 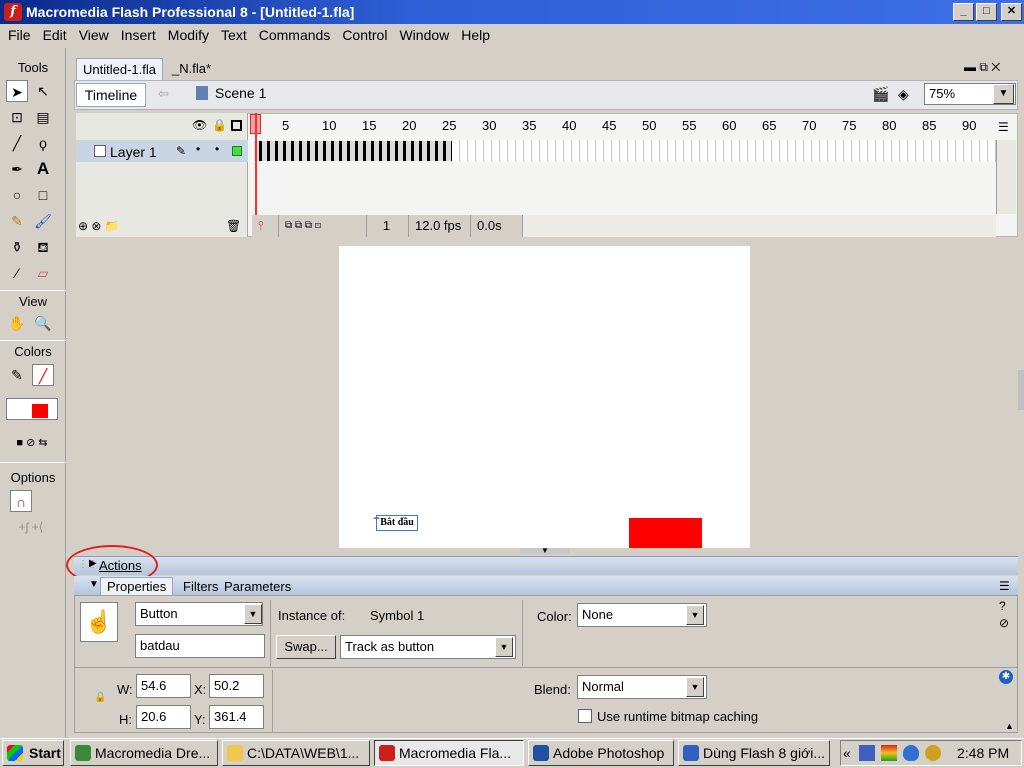 What do you see at coordinates (43, 323) in the screenshot?
I see `zoom-tool-icon: 🔍` at bounding box center [43, 323].